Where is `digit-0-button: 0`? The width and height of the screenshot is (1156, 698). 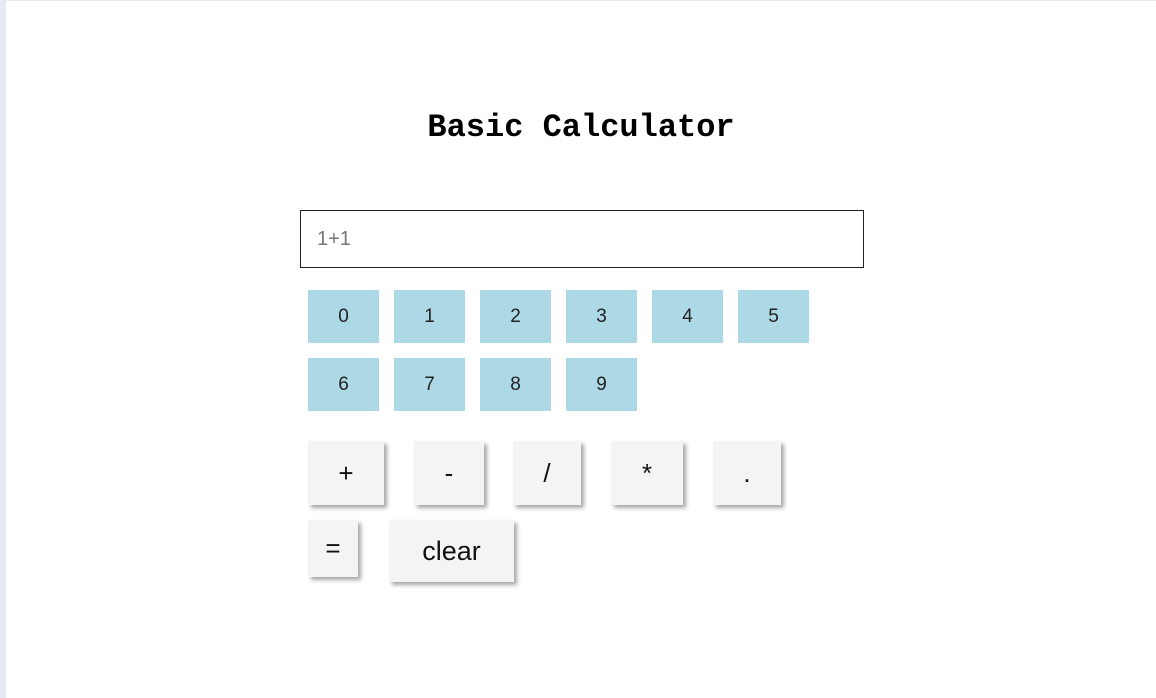
digit-0-button: 0 is located at coordinates (343, 316).